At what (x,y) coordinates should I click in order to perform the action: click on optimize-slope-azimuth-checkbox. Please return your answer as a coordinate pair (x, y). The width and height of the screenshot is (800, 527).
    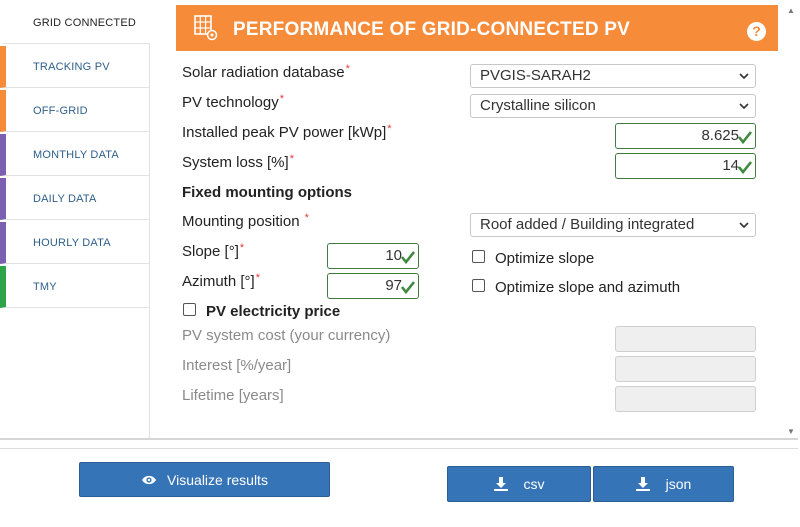
    Looking at the image, I should click on (478, 285).